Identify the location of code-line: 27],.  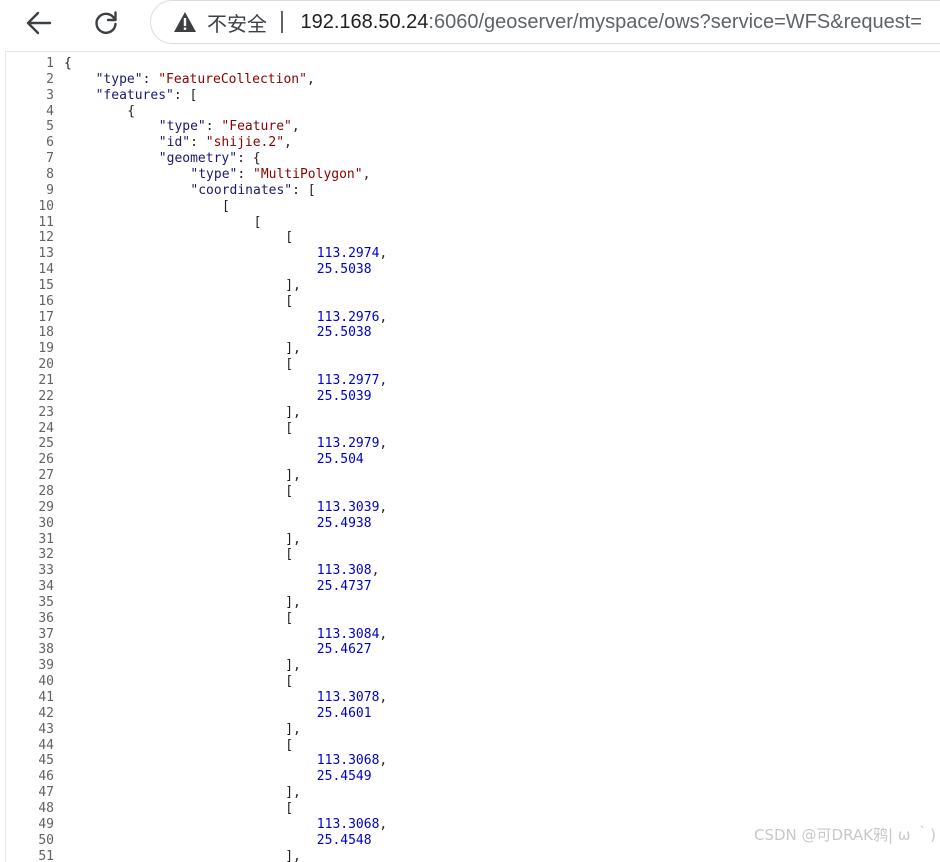
(471, 476).